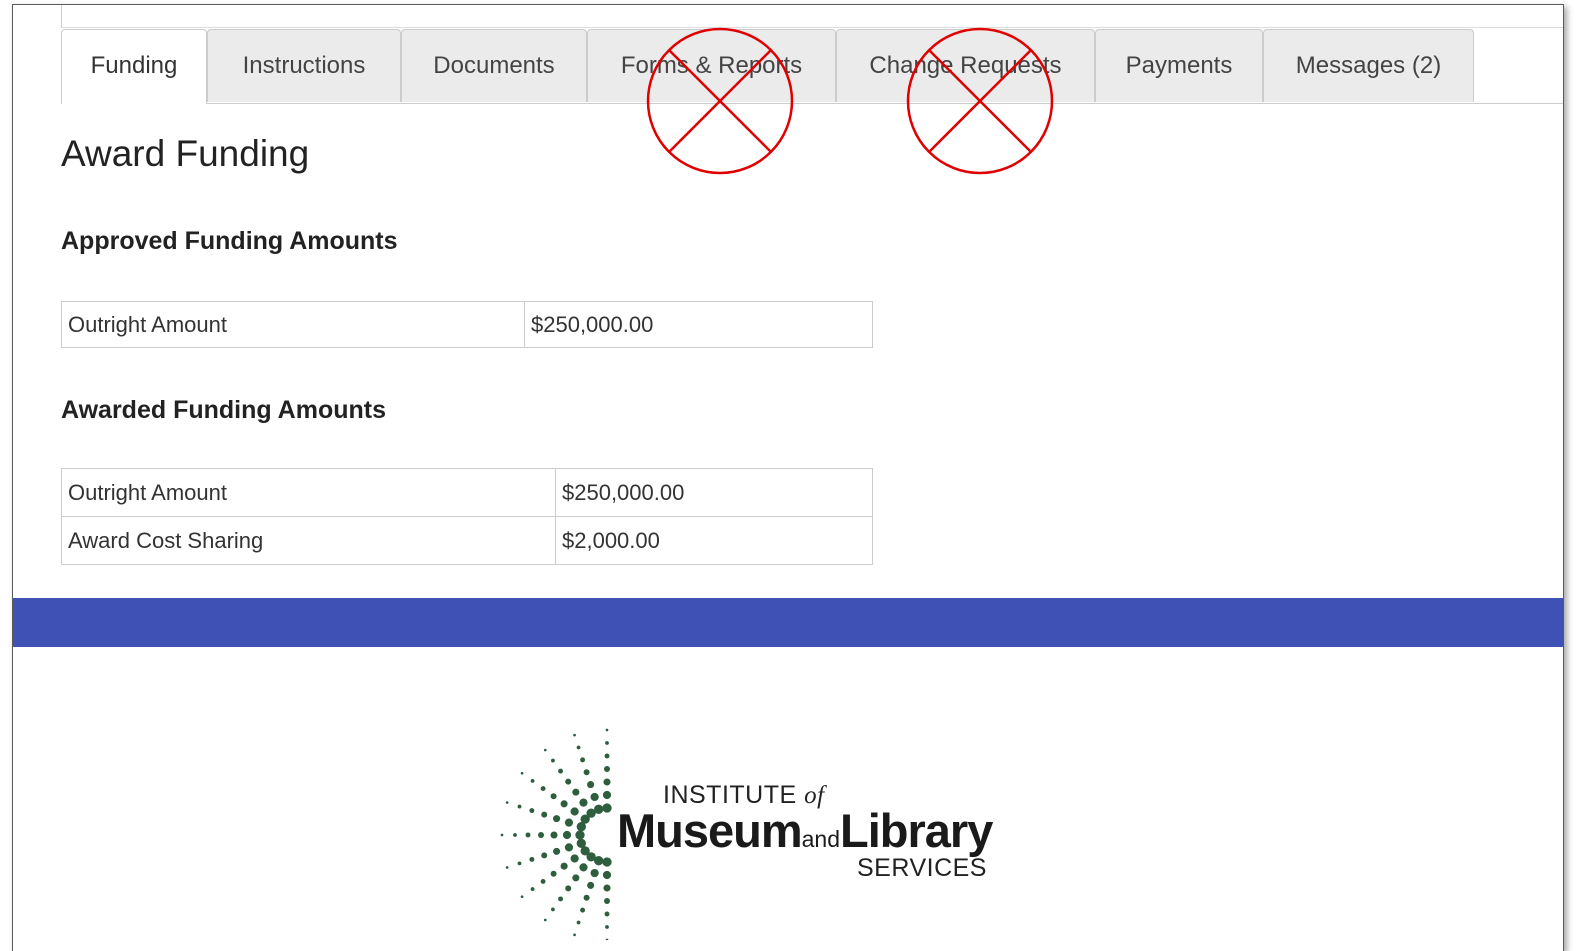  I want to click on tab-label: Documents, so click(494, 65).